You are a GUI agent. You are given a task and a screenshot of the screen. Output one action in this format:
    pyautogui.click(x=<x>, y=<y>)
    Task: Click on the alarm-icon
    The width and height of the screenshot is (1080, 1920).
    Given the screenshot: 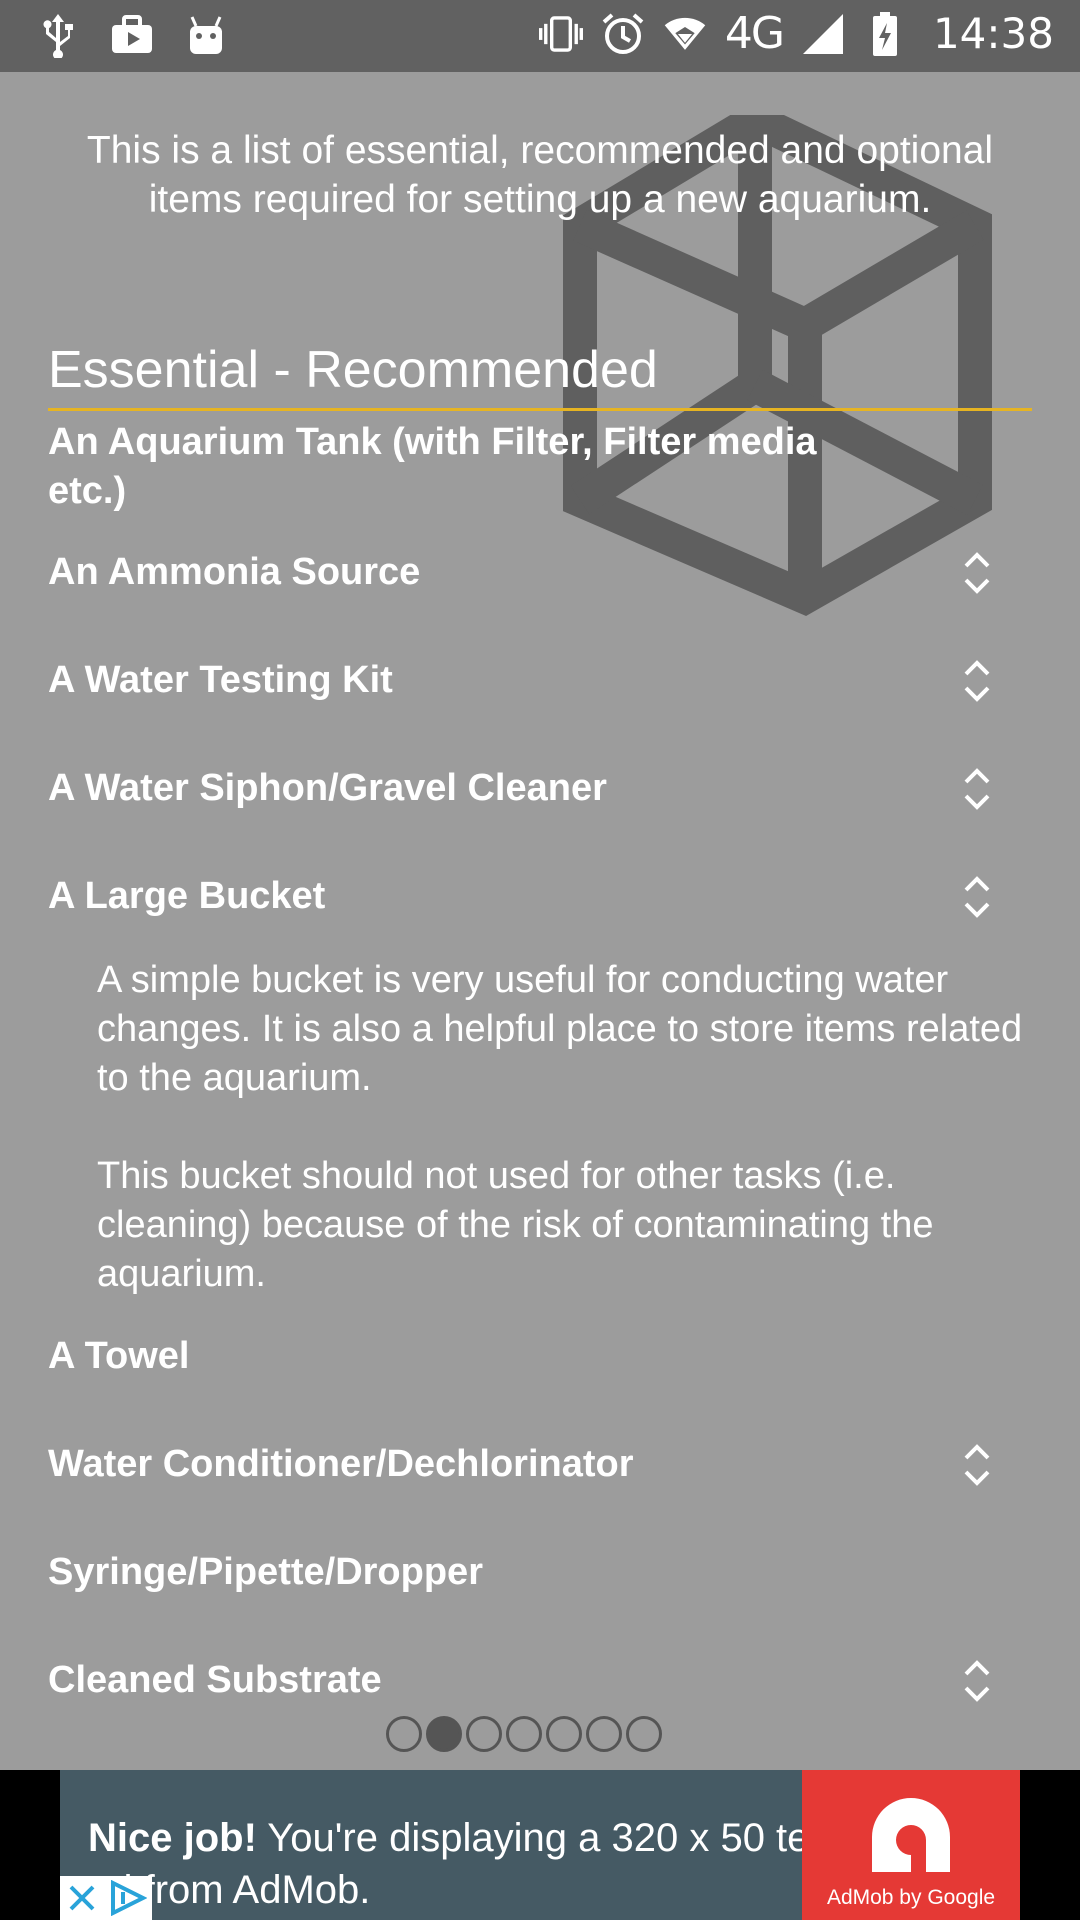 What is the action you would take?
    pyautogui.click(x=623, y=34)
    